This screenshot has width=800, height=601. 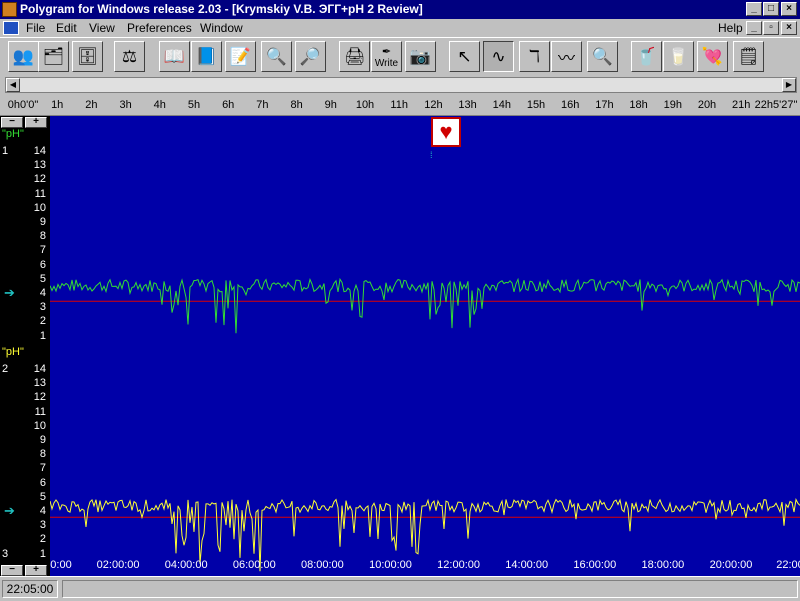 What do you see at coordinates (730, 28) in the screenshot?
I see `menu-help: Help` at bounding box center [730, 28].